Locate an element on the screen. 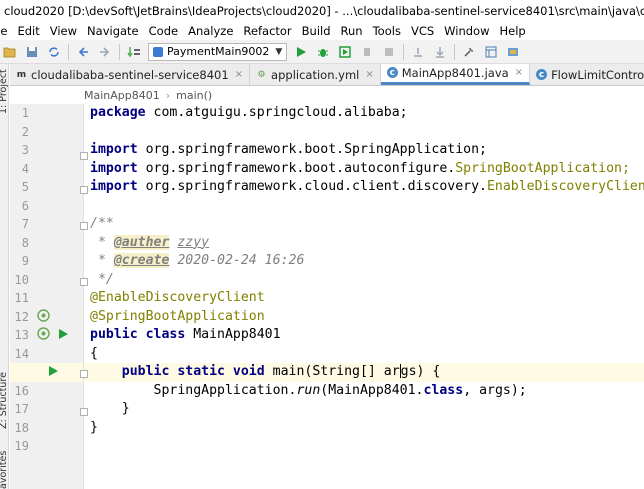 The height and width of the screenshot is (489, 644). run-configuration-select: PaymentMain9002 ▼ is located at coordinates (218, 51).